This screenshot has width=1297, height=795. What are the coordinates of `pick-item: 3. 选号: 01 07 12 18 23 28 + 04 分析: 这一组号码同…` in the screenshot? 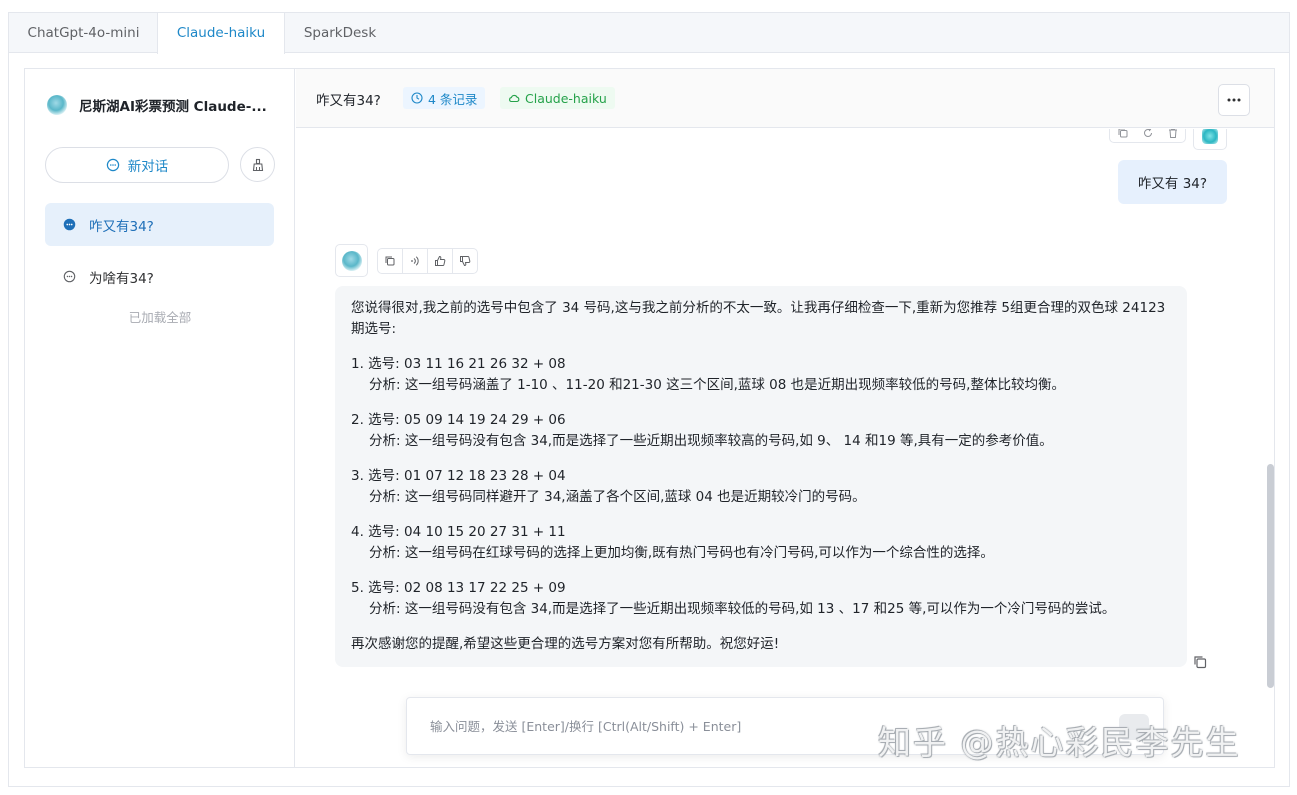 It's located at (761, 487).